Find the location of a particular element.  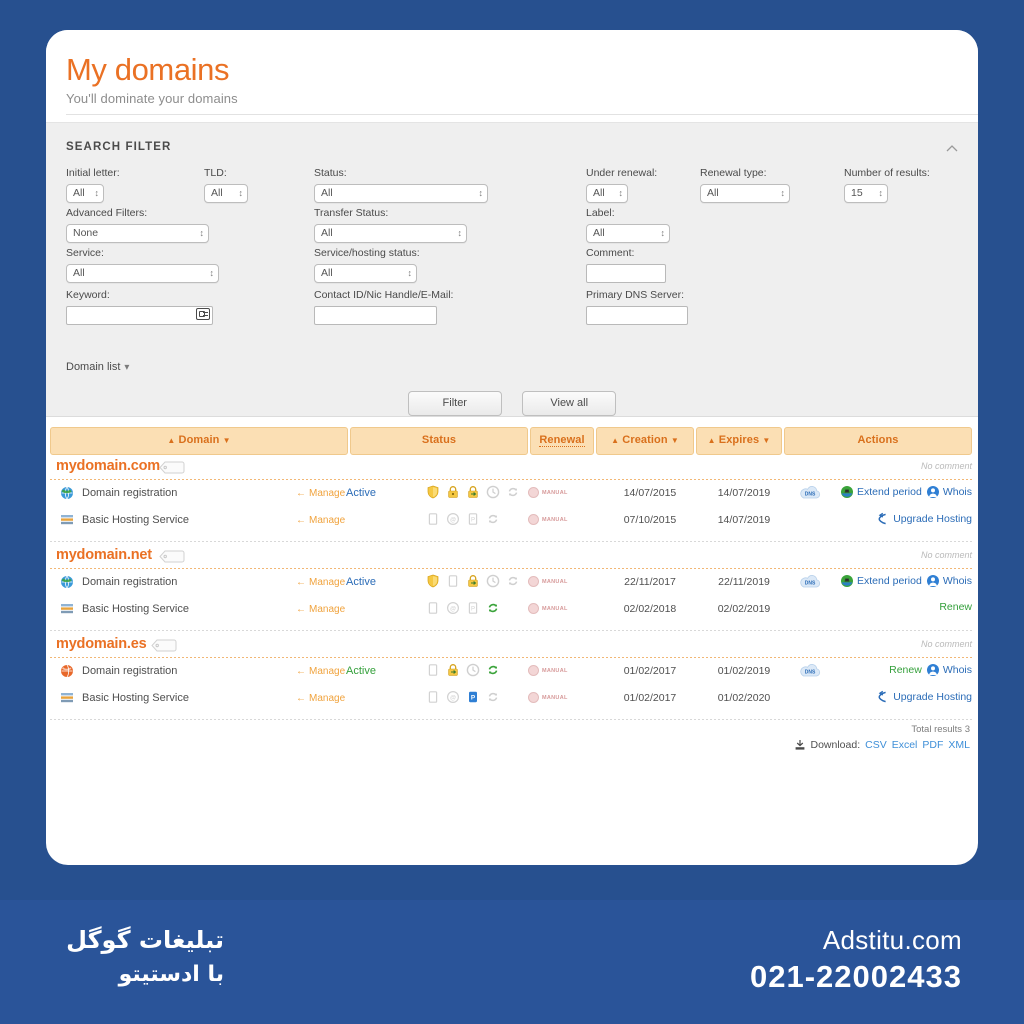

domain-name-link: mydomain.net is located at coordinates (104, 555).